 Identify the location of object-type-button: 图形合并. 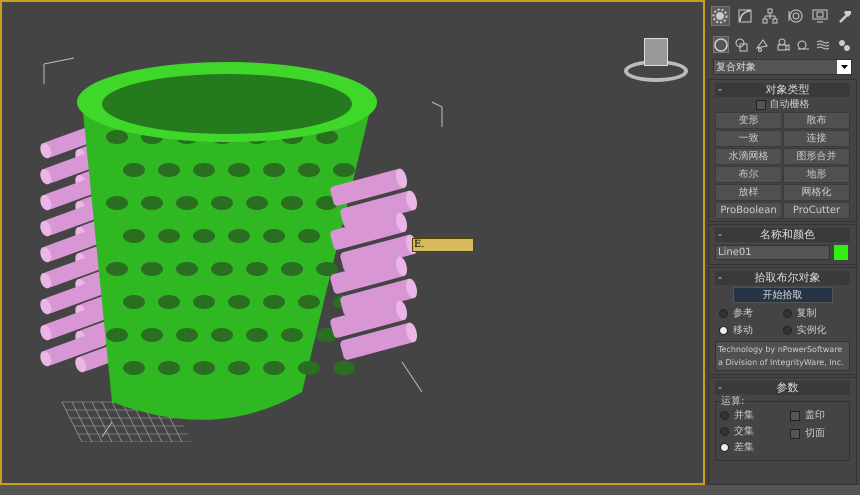
(816, 156).